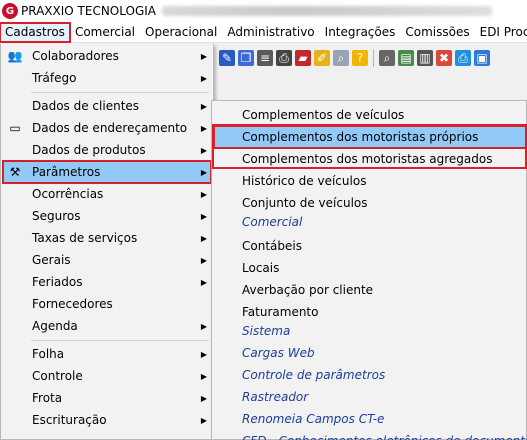 This screenshot has width=527, height=440. What do you see at coordinates (72, 304) in the screenshot?
I see `menu-item-label: Fornecedores` at bounding box center [72, 304].